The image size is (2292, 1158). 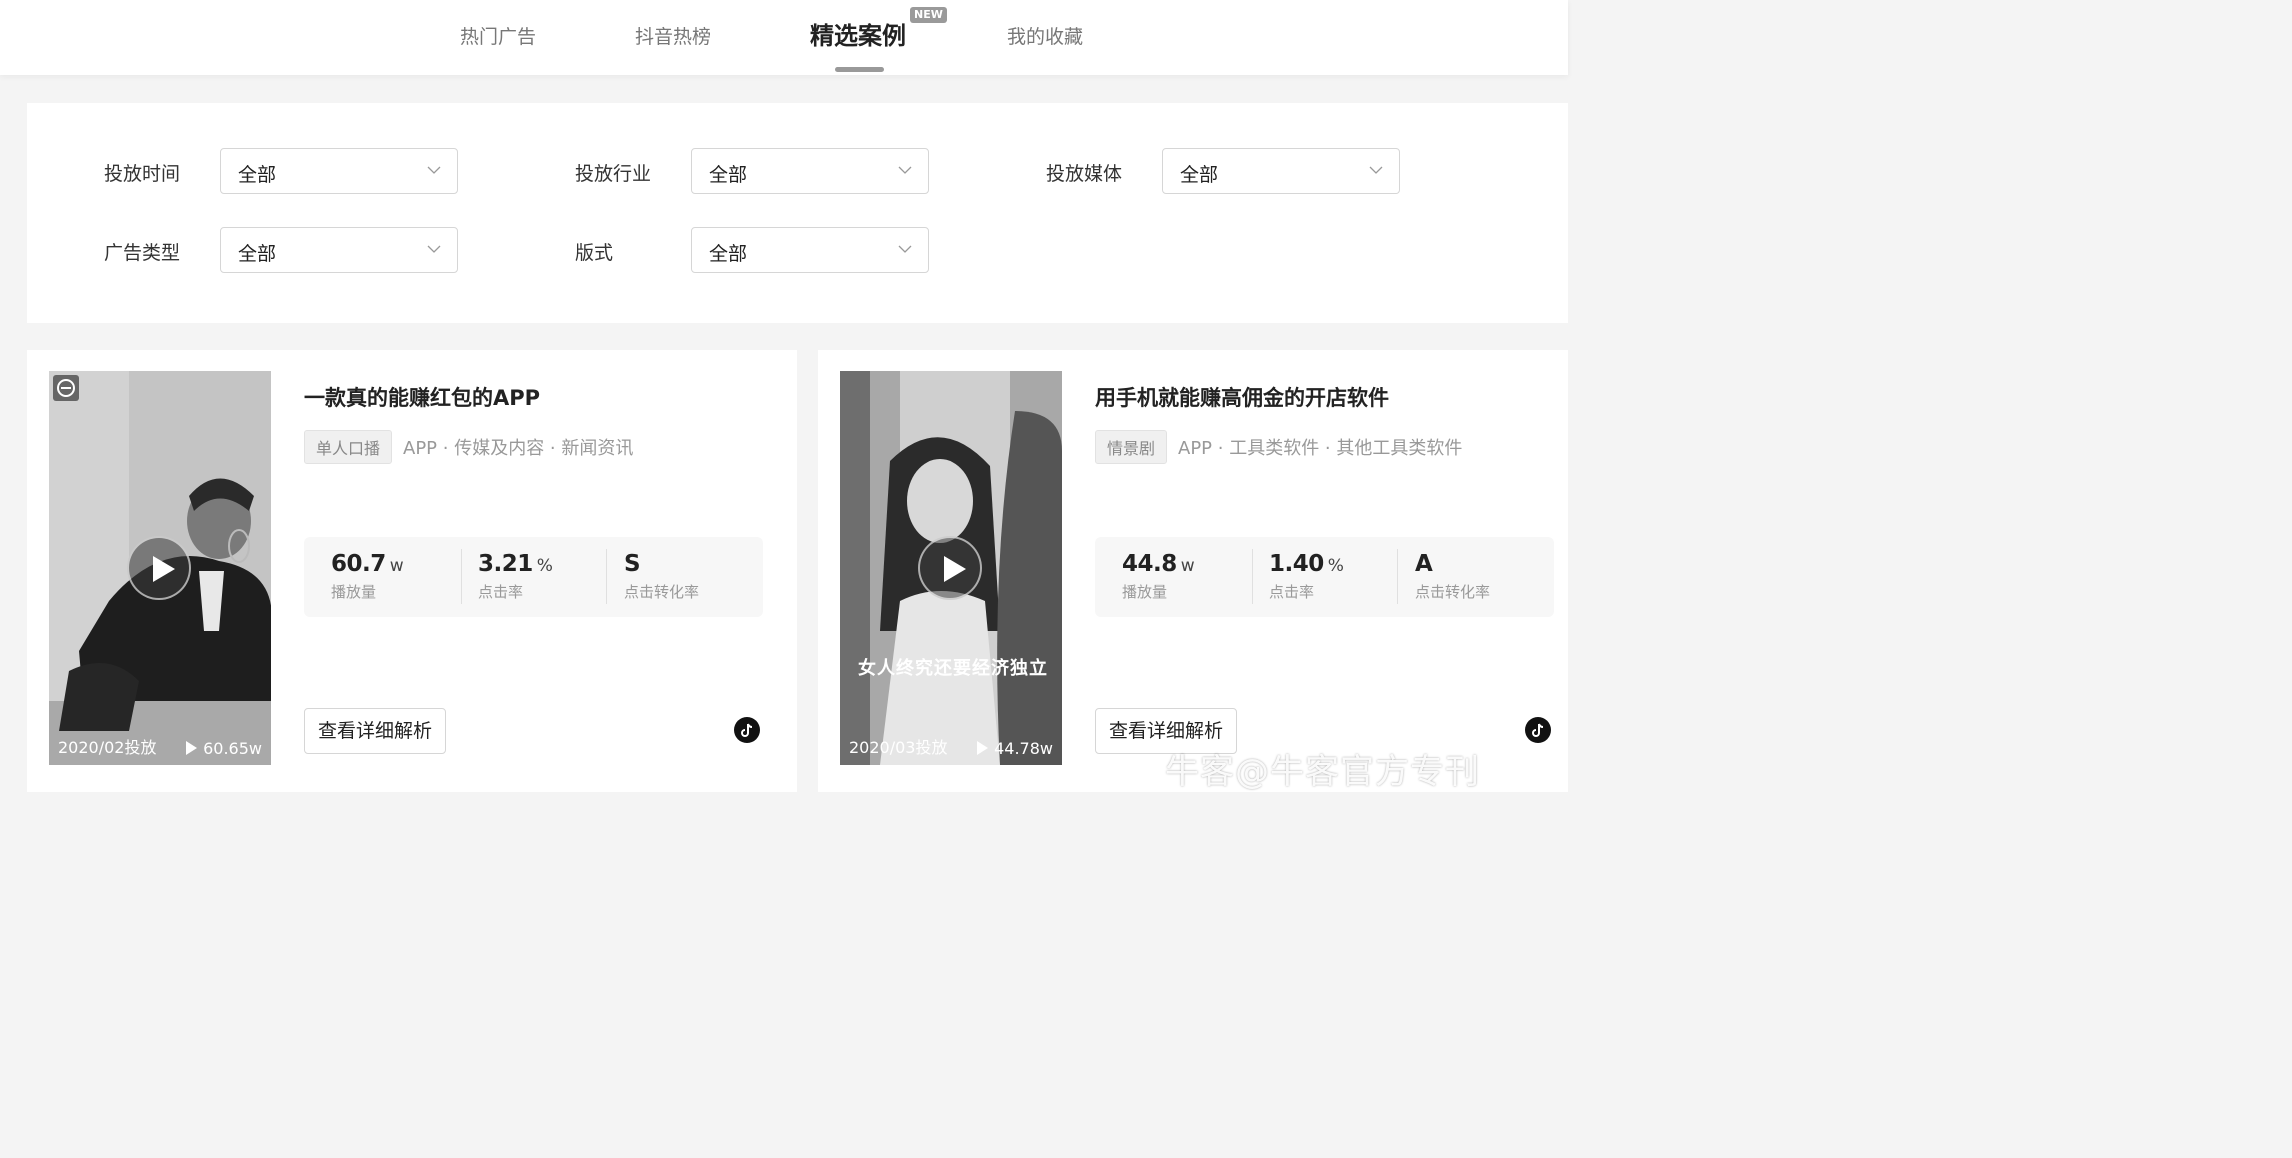 I want to click on video-views: 60.65w, so click(x=224, y=748).